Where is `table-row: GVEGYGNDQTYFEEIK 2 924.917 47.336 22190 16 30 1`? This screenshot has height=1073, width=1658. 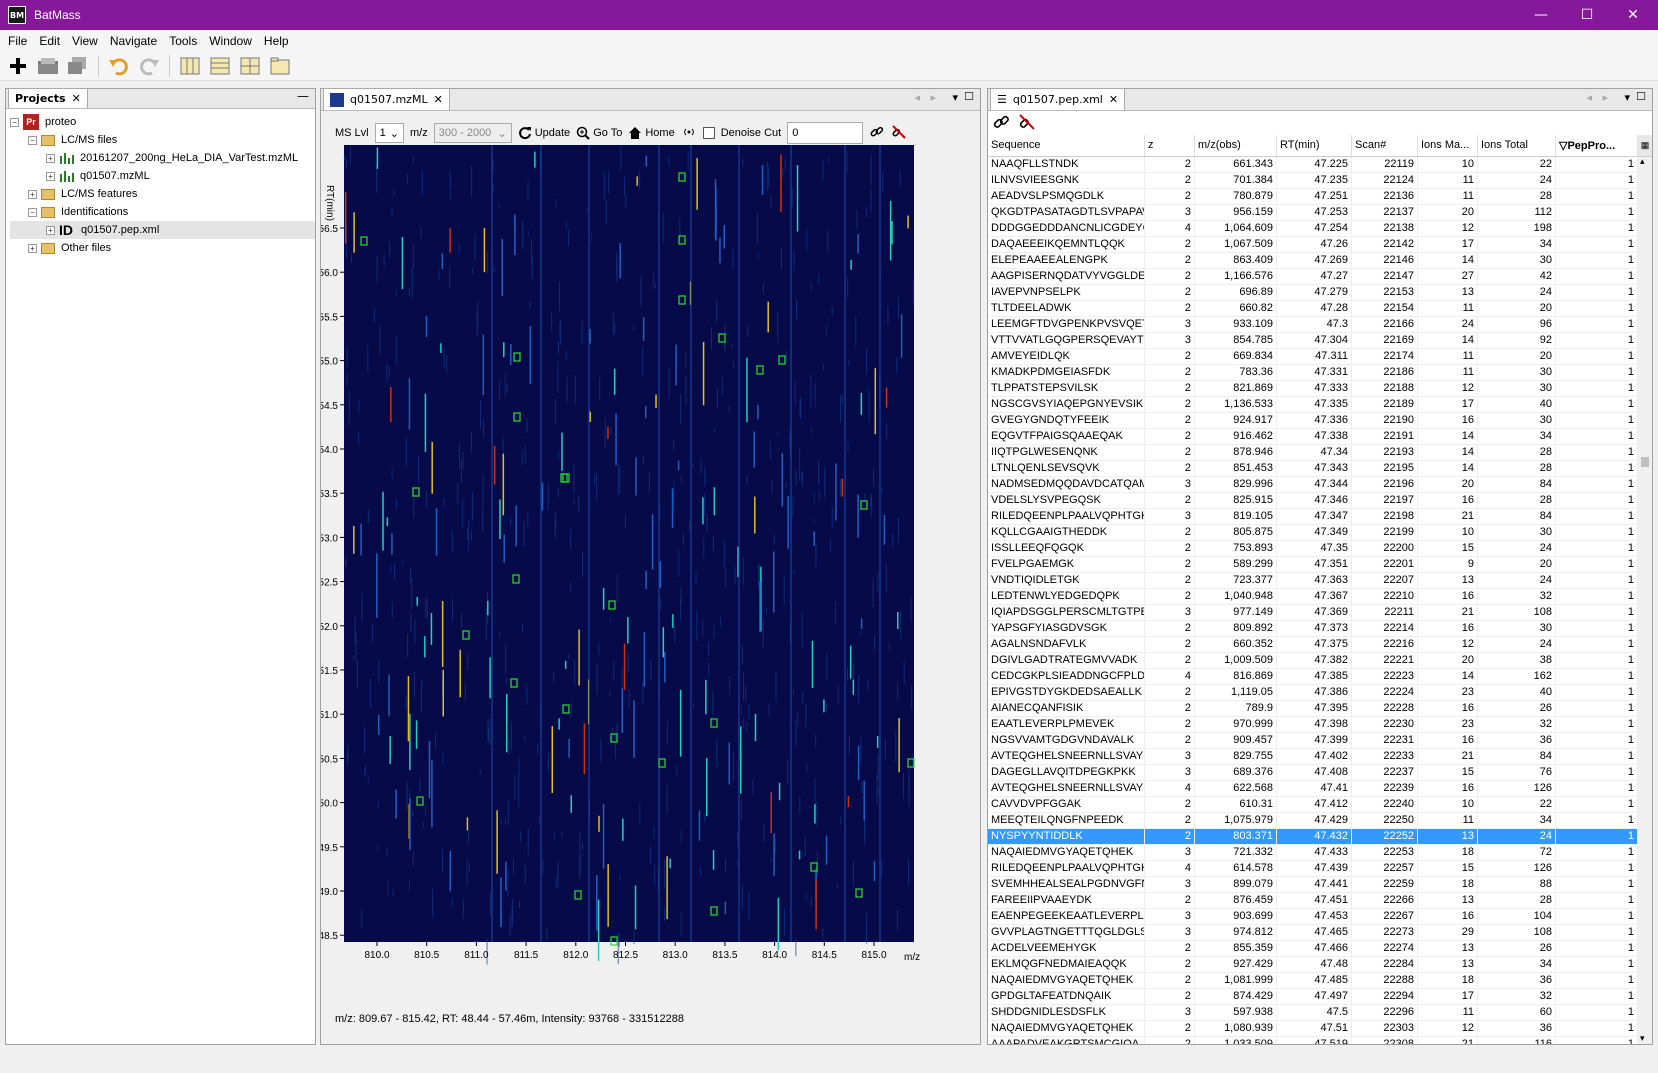 table-row: GVEGYGNDQTYFEEIK 2 924.917 47.336 22190 16 30 1 is located at coordinates (1313, 421).